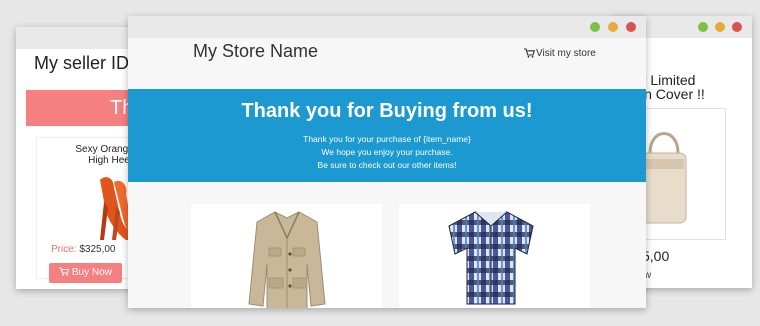 The image size is (760, 326). What do you see at coordinates (387, 111) in the screenshot?
I see `thank-you-title: Thank you for Buying from us!` at bounding box center [387, 111].